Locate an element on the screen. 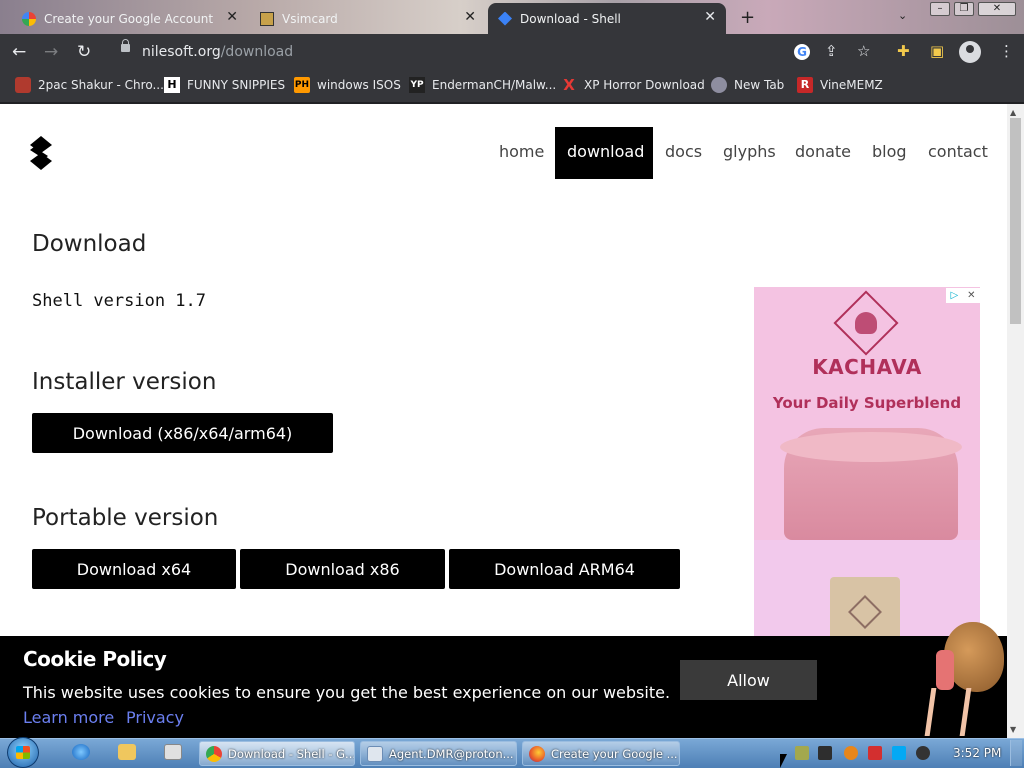 Image resolution: width=1024 pixels, height=768 pixels. mouse-cursor-icon is located at coordinates (783, 761).